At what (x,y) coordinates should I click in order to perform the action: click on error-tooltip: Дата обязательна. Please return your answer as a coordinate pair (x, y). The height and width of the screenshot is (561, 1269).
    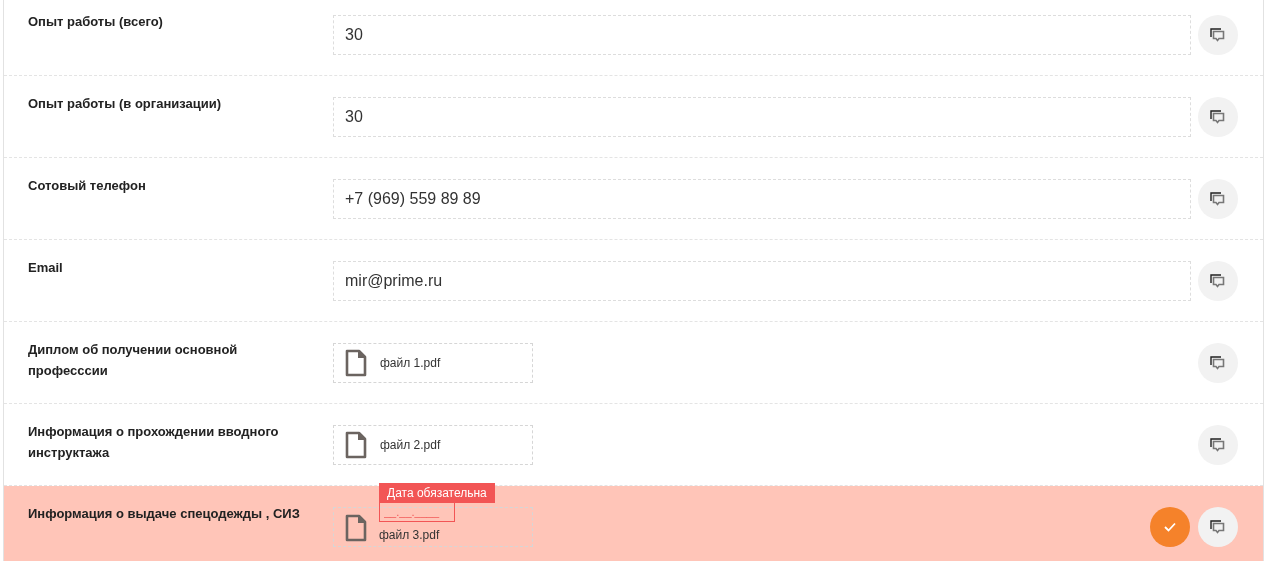
    Looking at the image, I should click on (437, 493).